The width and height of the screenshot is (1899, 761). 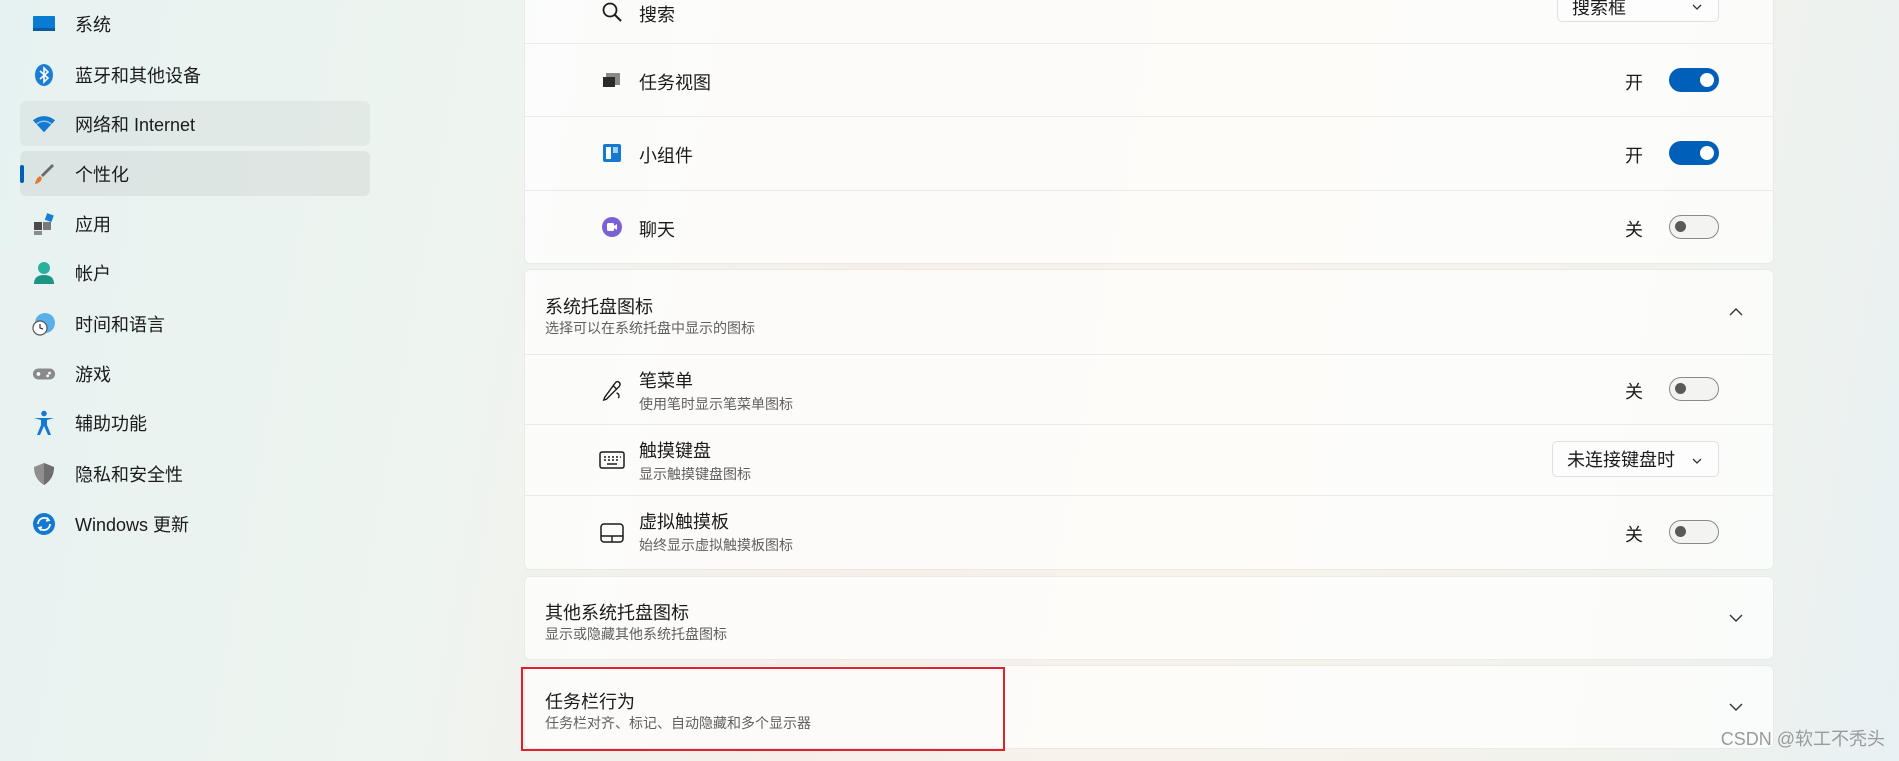 What do you see at coordinates (195, 373) in the screenshot?
I see `sidebar-item-gaming: 游戏` at bounding box center [195, 373].